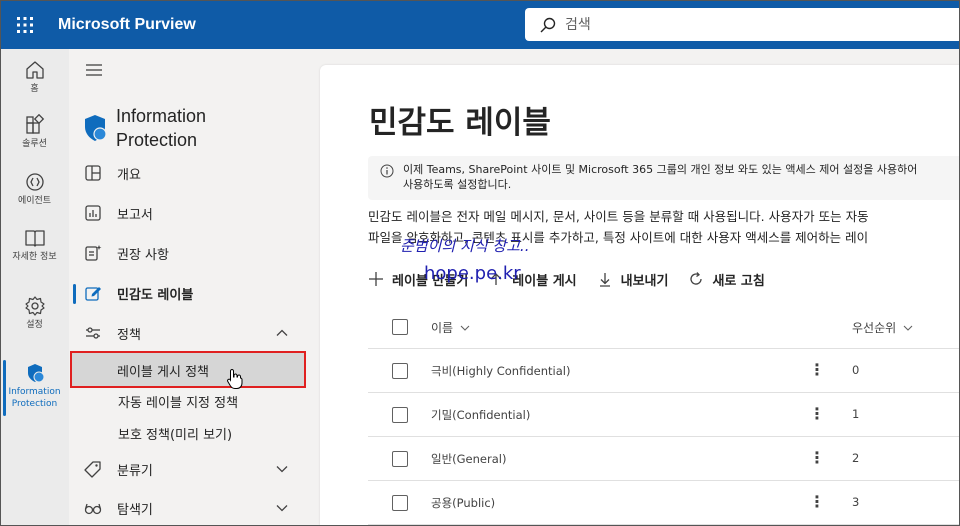 Image resolution: width=960 pixels, height=526 pixels. I want to click on policy-icon, so click(93, 333).